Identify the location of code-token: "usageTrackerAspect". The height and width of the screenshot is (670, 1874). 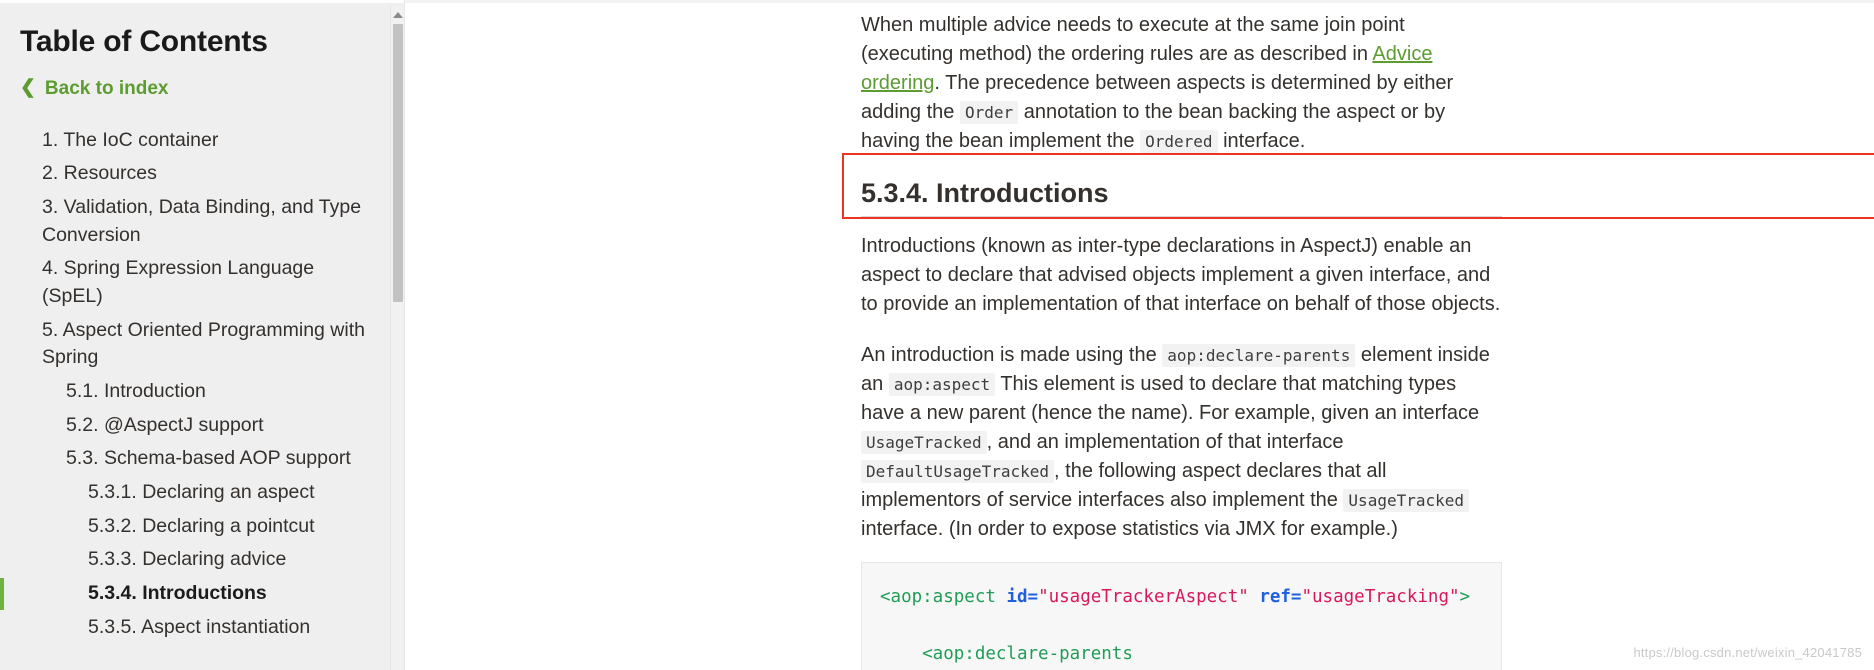
(1143, 597).